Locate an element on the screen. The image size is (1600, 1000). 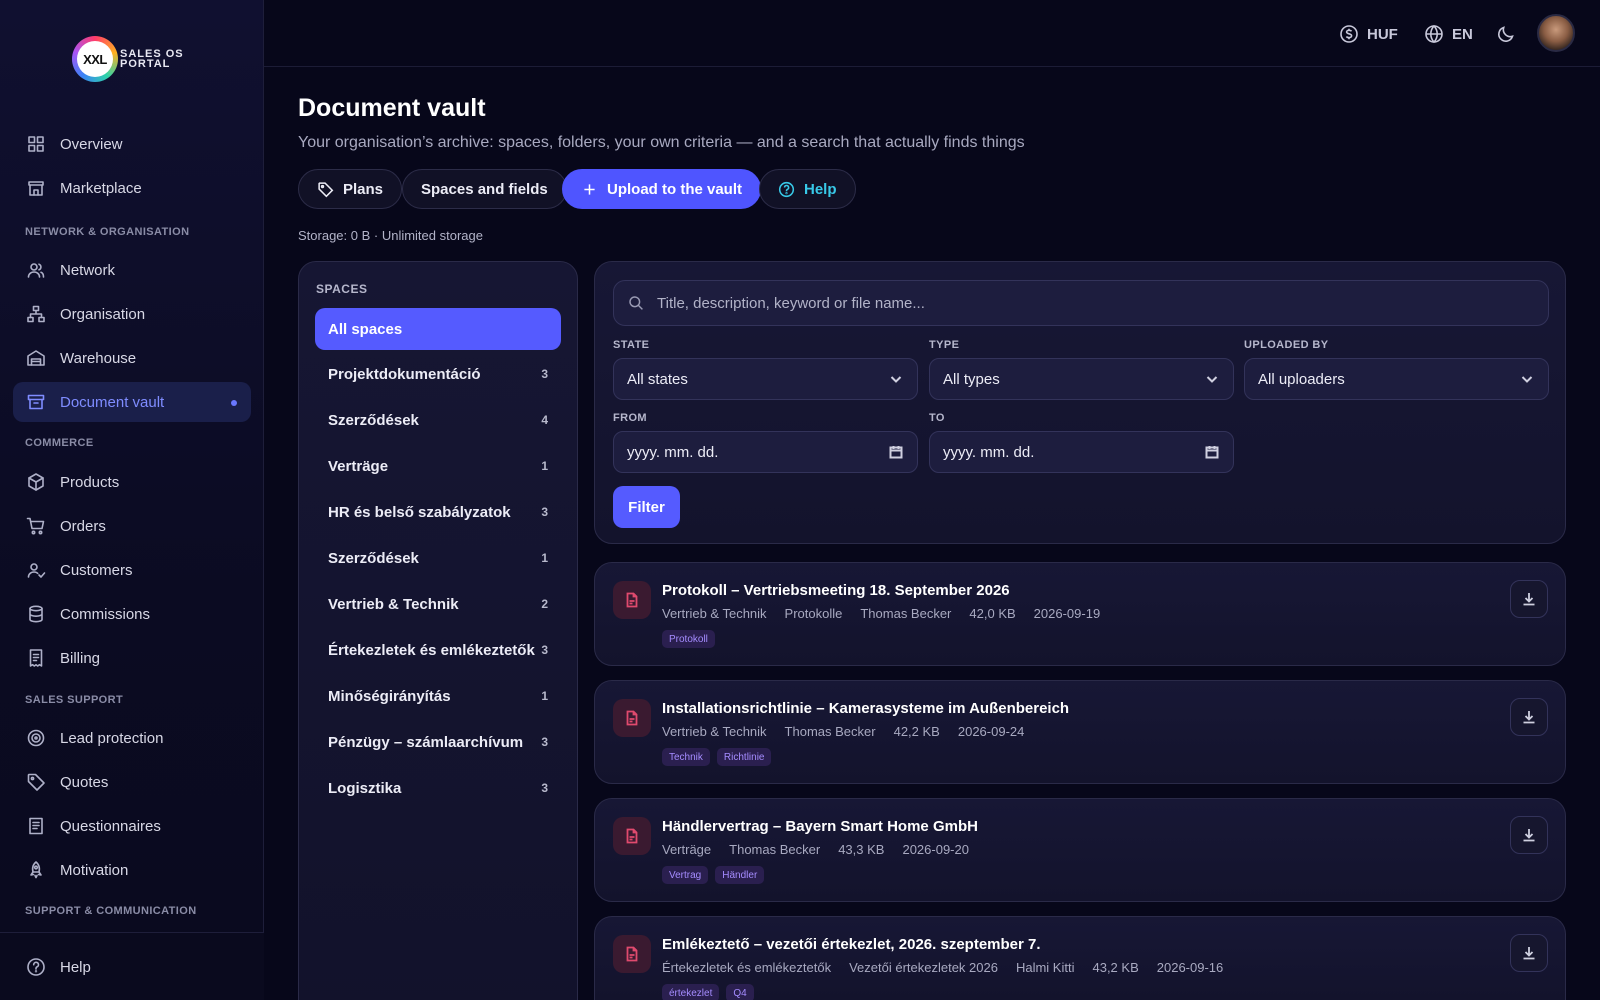
space-item: Projektdokumentáció 3 is located at coordinates (438, 374).